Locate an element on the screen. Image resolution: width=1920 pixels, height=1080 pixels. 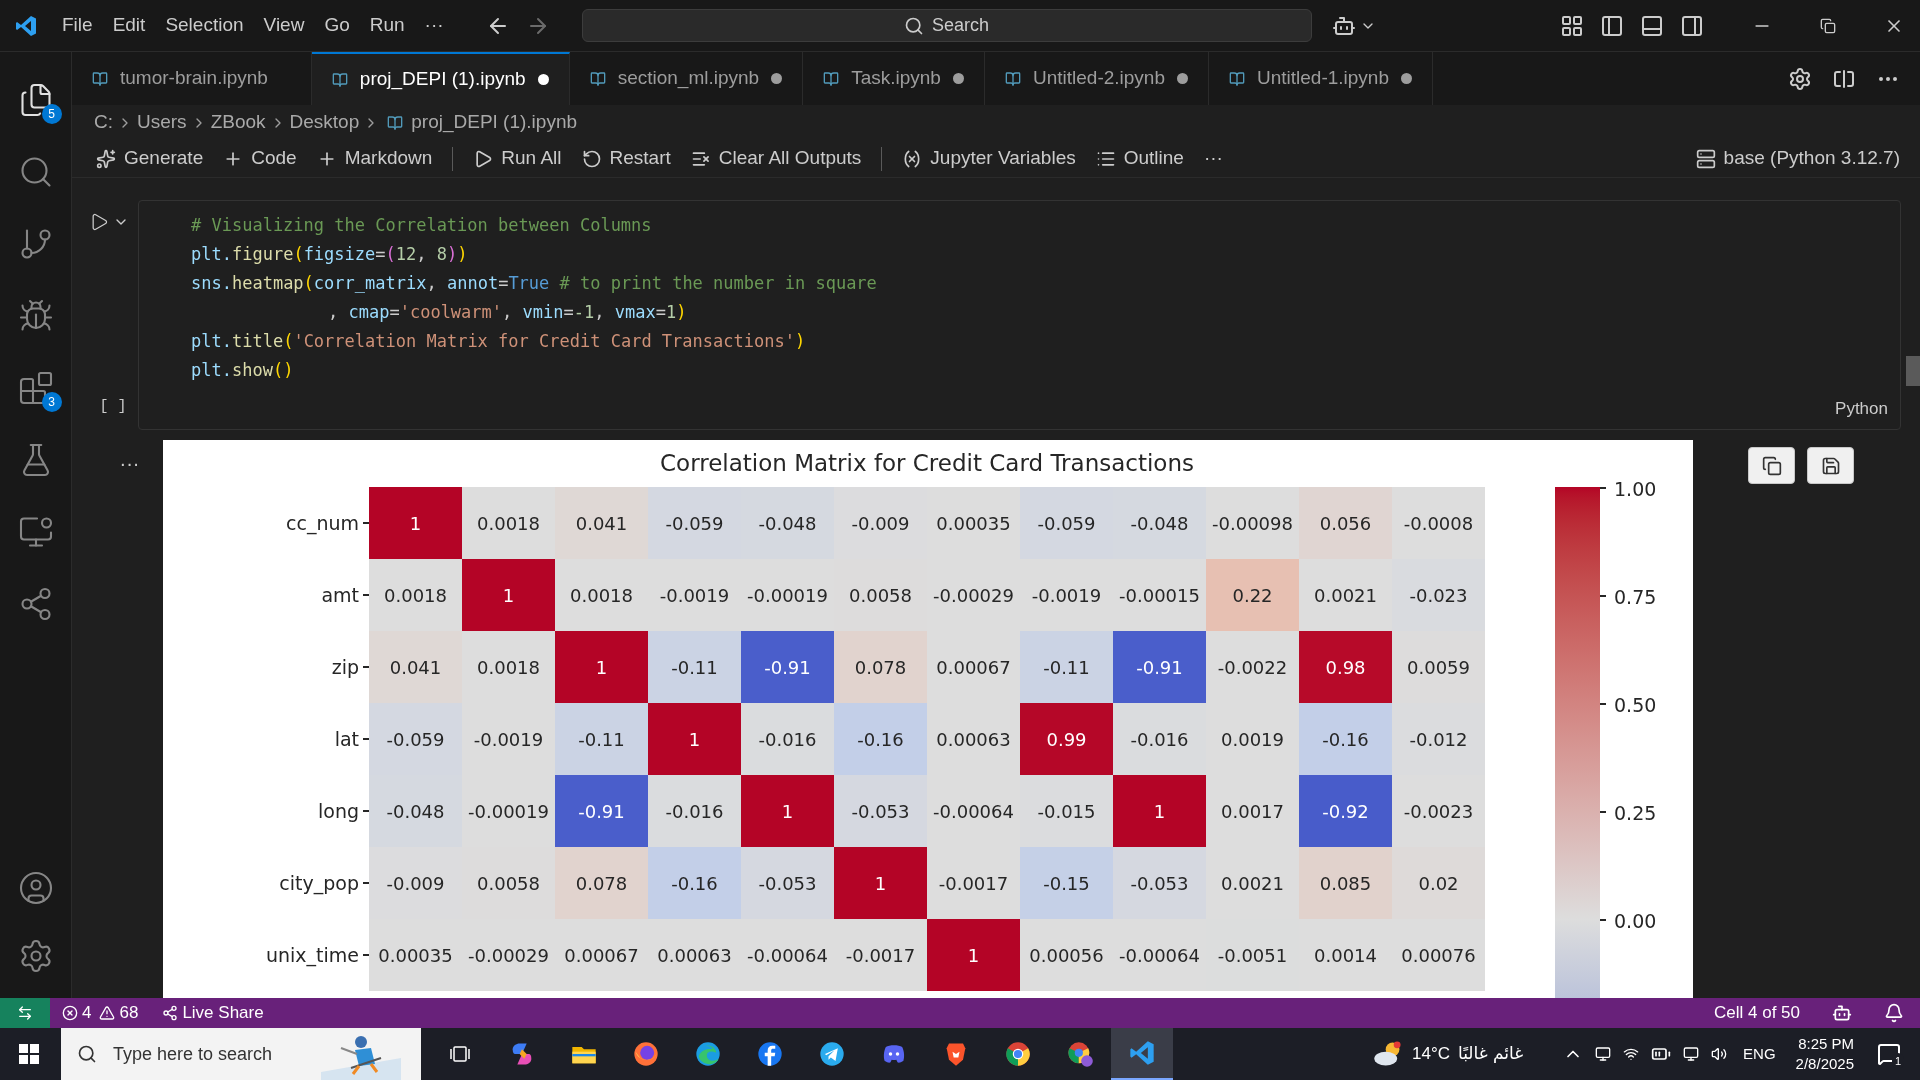
heatmap-cell: -0.0051 is located at coordinates (1252, 955).